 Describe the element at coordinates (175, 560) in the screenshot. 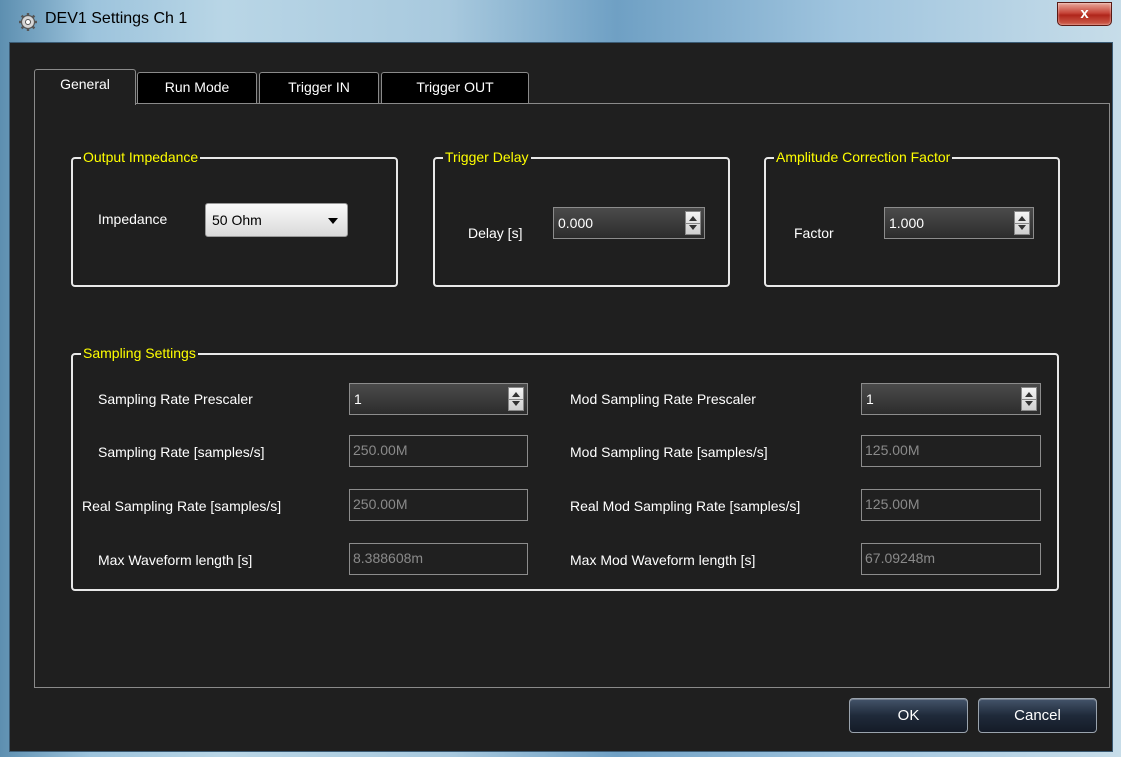

I see `max-waveform-length-label: Max Waveform length [s]` at that location.